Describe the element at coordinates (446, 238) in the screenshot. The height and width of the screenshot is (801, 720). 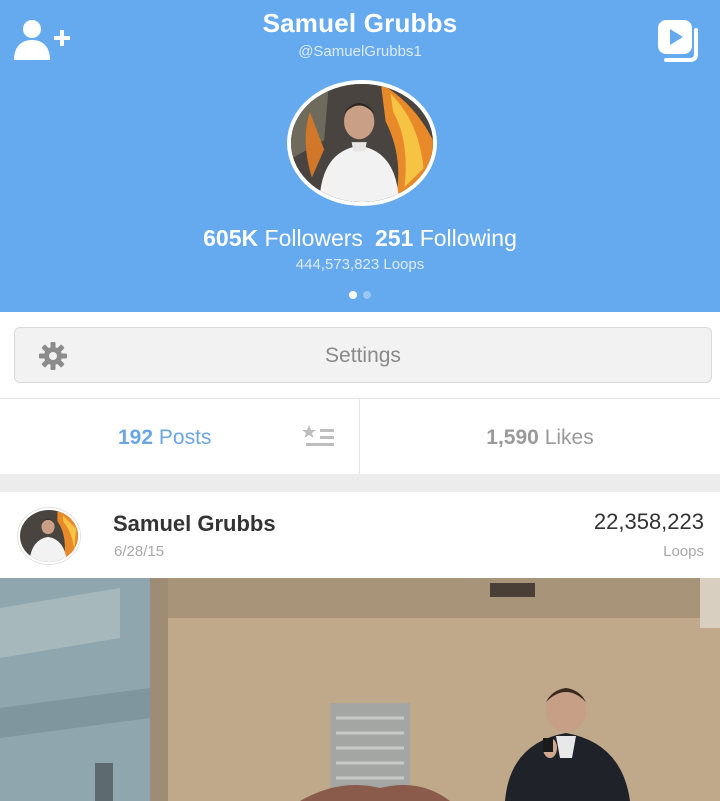
I see `following-stat: 251 Following` at that location.